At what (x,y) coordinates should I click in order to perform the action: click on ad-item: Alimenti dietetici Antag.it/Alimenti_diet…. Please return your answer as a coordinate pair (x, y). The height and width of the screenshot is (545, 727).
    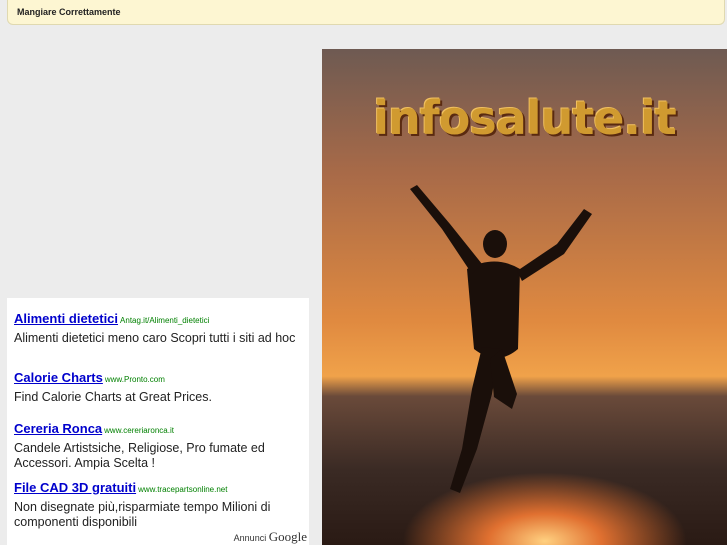
    Looking at the image, I should click on (160, 328).